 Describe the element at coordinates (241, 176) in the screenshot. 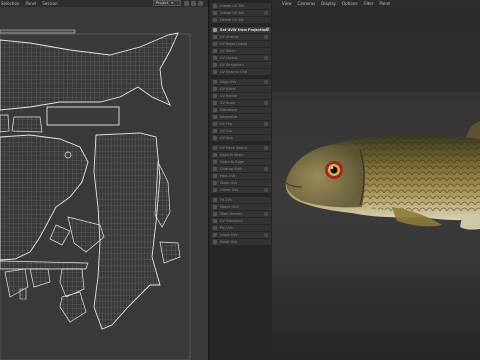

I see `tool-item: Pack UVs` at that location.